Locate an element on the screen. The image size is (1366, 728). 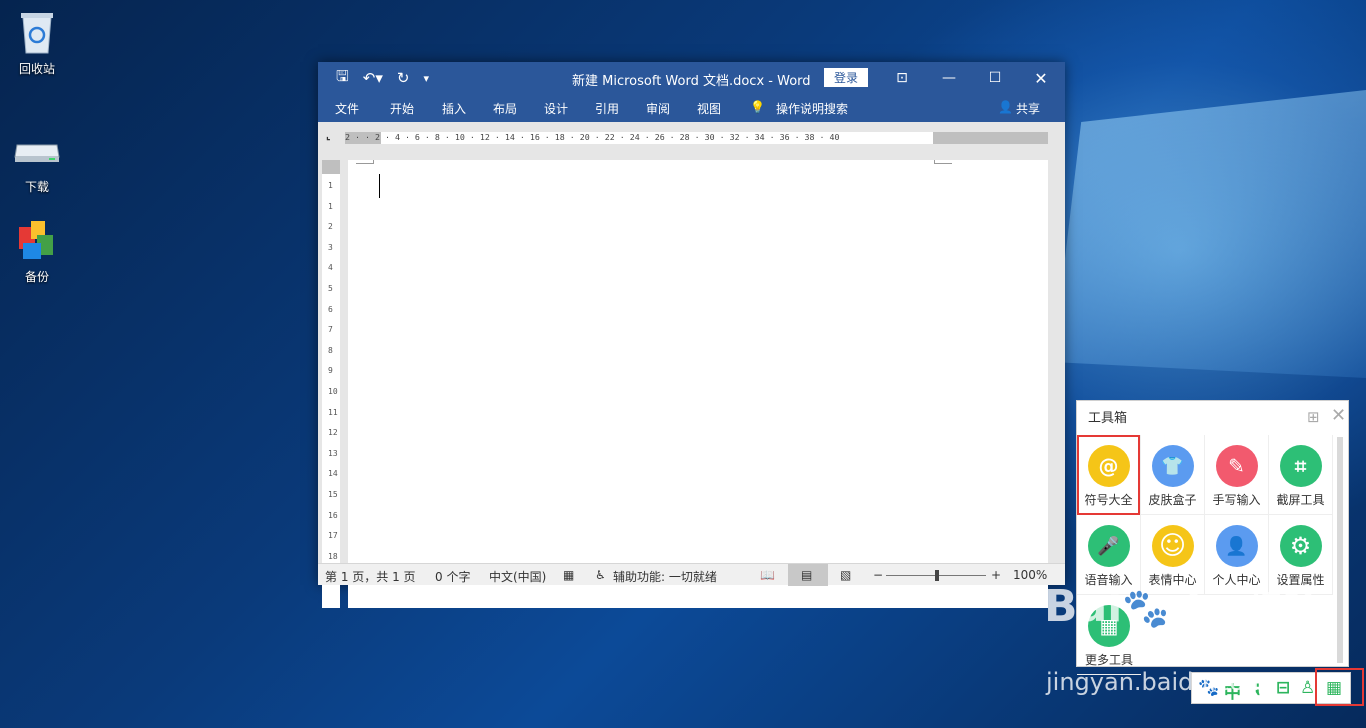
word-count: 0 个字 is located at coordinates (452, 576).